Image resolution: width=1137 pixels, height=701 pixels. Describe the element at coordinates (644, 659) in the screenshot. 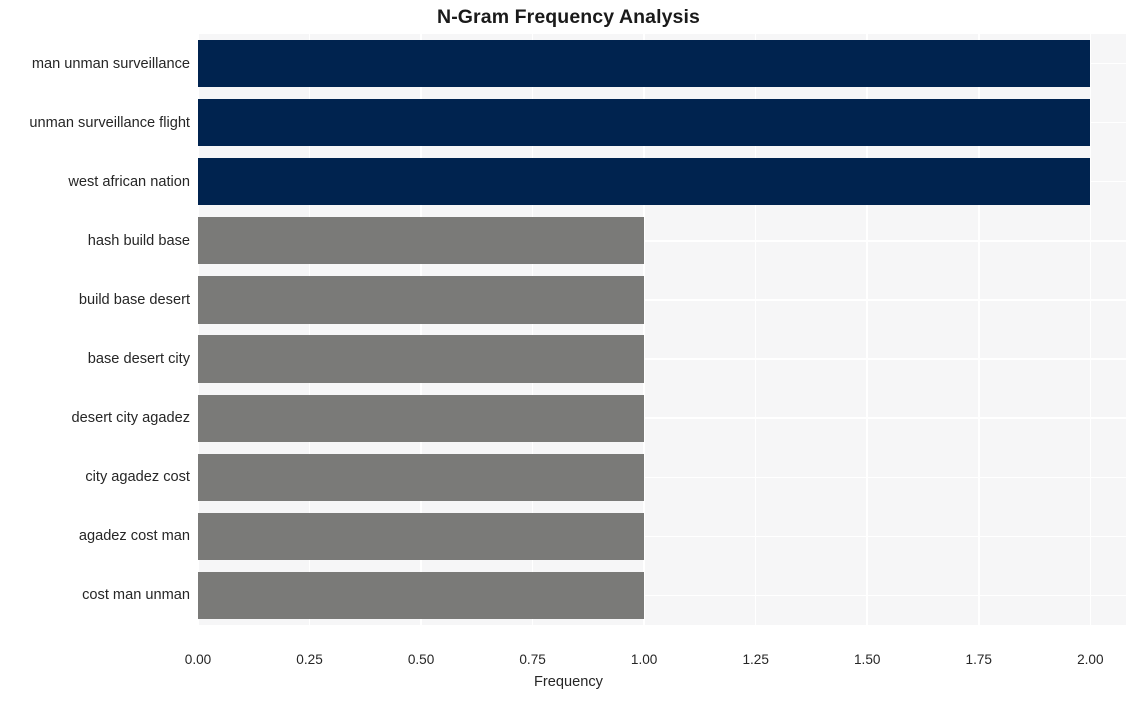

I see `x-axis-tick-label: 1.00` at that location.